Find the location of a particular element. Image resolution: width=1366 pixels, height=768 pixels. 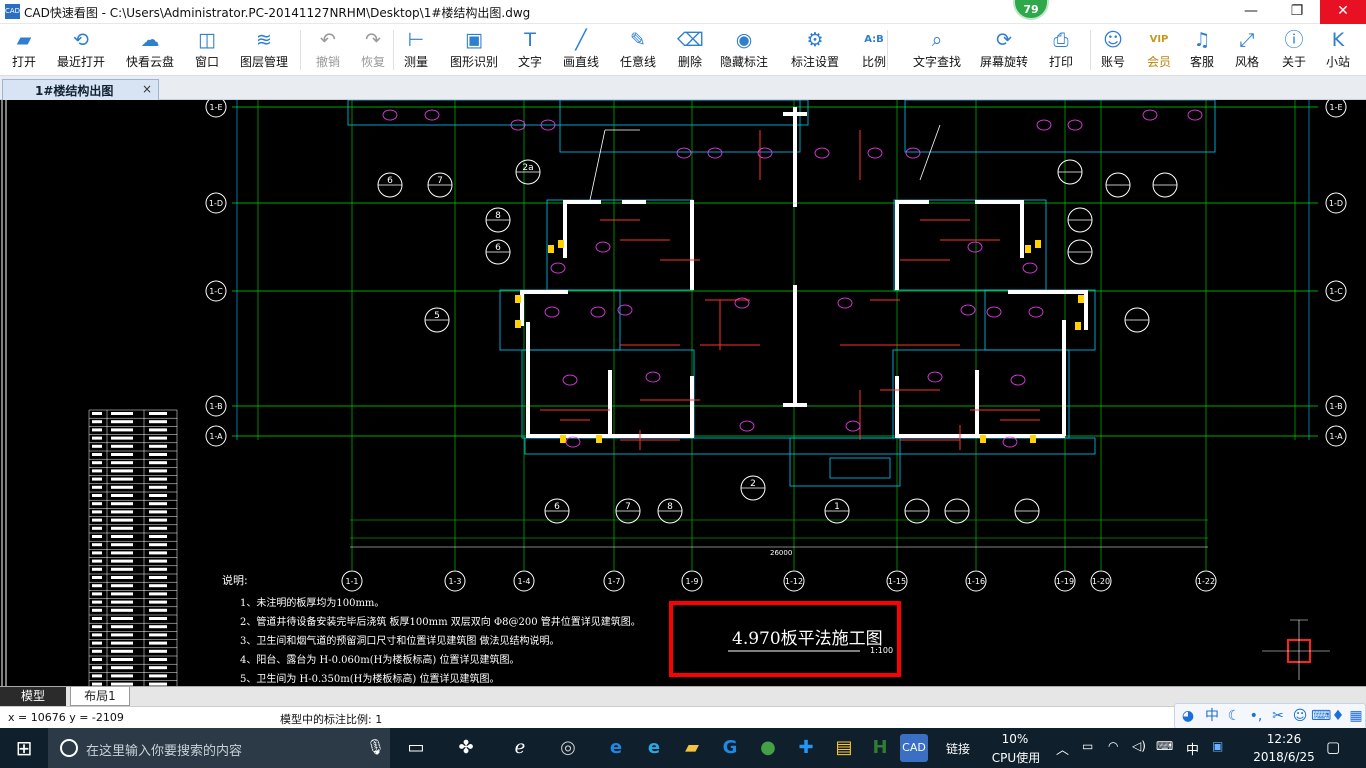

rotate-button: ⟳ 屏幕旋转 is located at coordinates (1004, 50).